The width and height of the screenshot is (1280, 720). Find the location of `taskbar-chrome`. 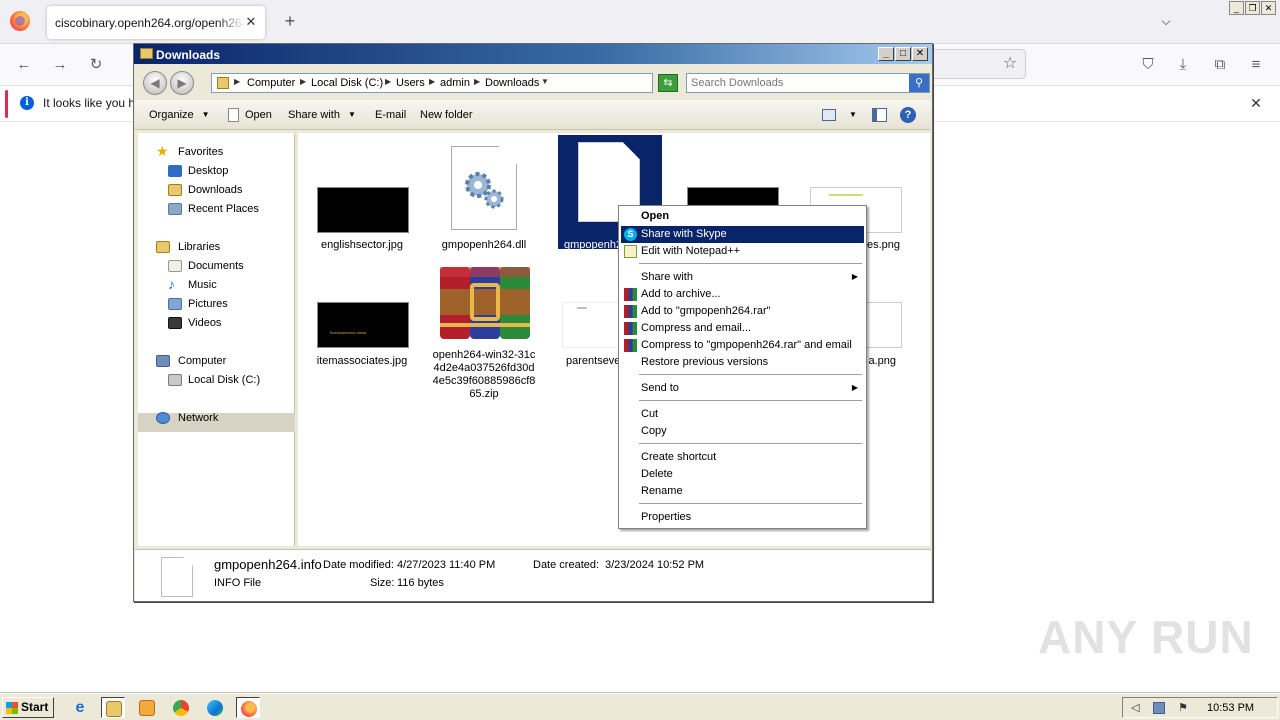

taskbar-chrome is located at coordinates (181, 707).